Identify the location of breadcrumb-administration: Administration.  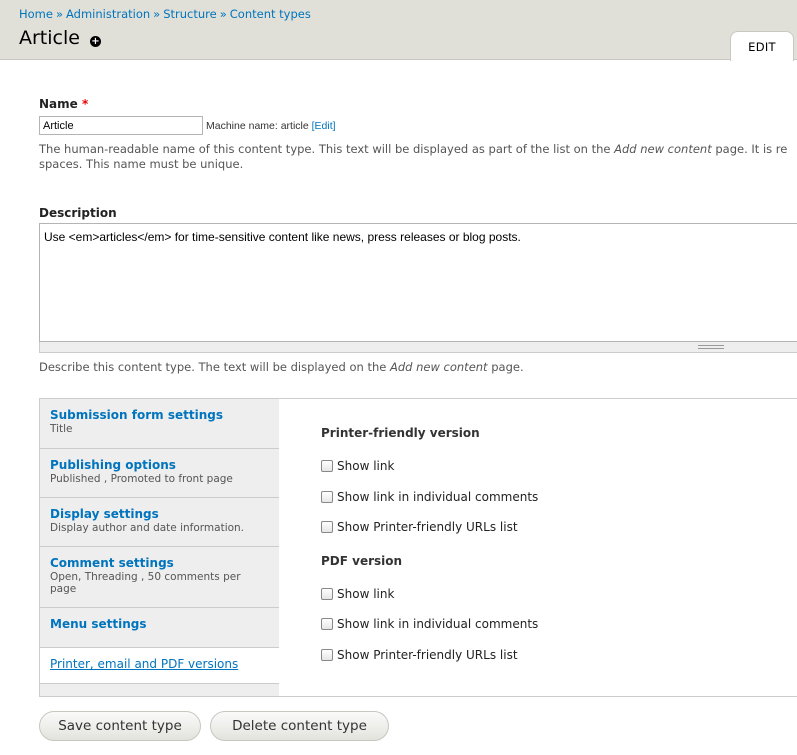
(108, 14).